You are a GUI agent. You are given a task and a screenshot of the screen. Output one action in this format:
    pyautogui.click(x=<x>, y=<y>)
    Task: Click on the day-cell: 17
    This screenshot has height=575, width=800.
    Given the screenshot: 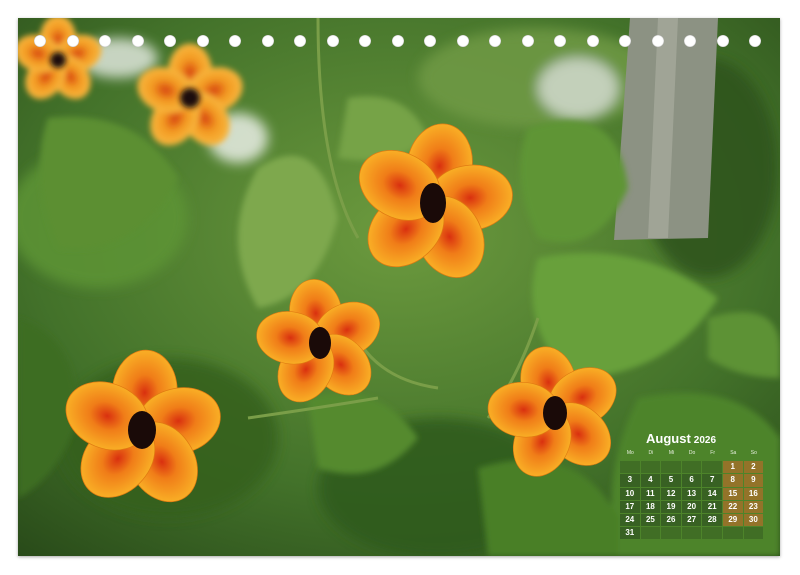 What is the action you would take?
    pyautogui.click(x=630, y=506)
    